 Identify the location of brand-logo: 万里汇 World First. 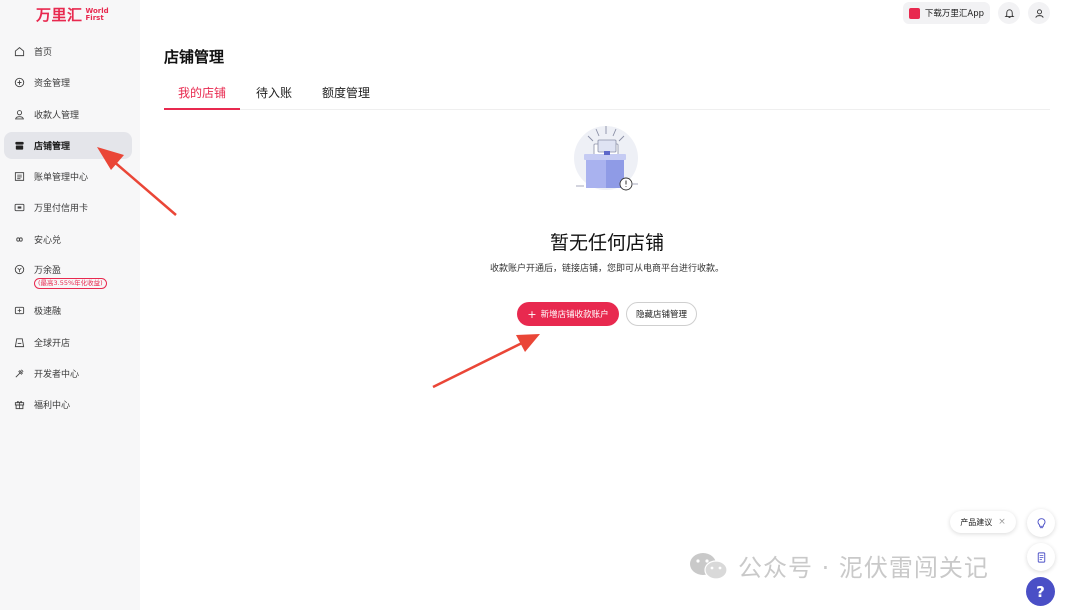
(73, 14).